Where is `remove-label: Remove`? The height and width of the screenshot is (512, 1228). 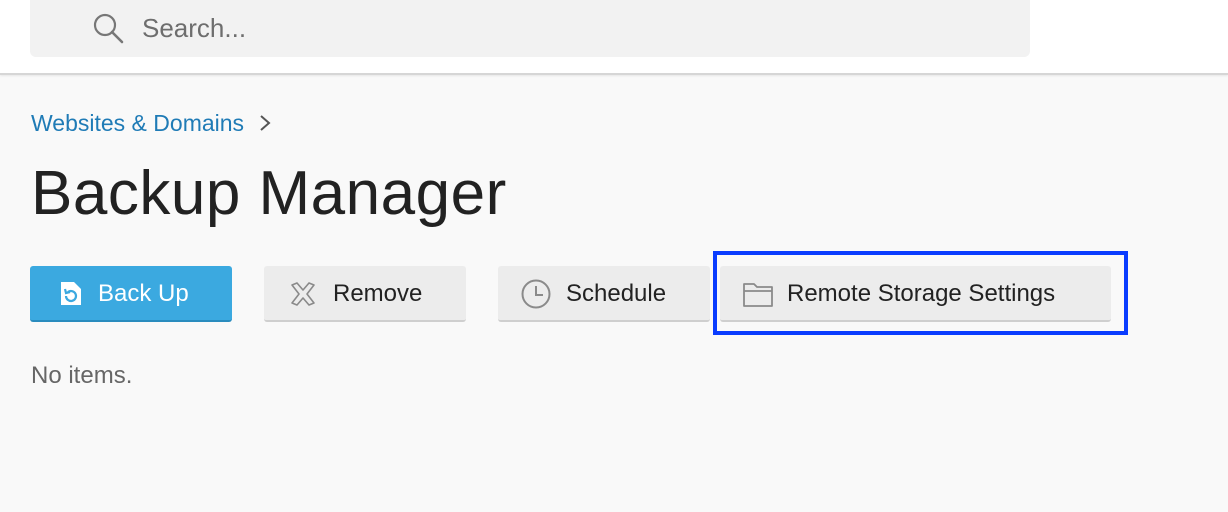 remove-label: Remove is located at coordinates (378, 293).